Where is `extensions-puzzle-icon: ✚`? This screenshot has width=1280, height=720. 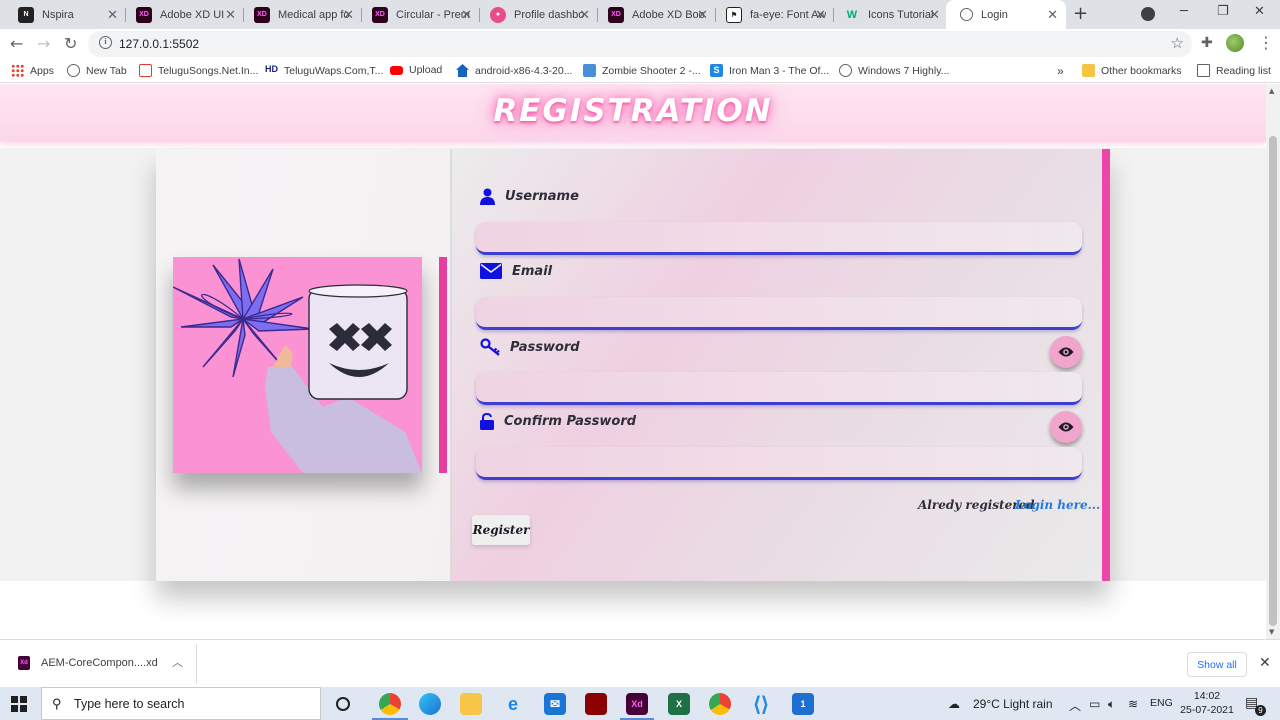
extensions-puzzle-icon: ✚ is located at coordinates (1207, 43).